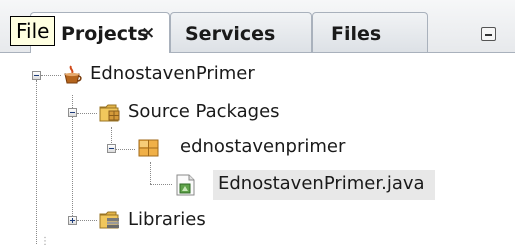 This screenshot has height=247, width=515. I want to click on tab-projects-label: Projects, so click(105, 34).